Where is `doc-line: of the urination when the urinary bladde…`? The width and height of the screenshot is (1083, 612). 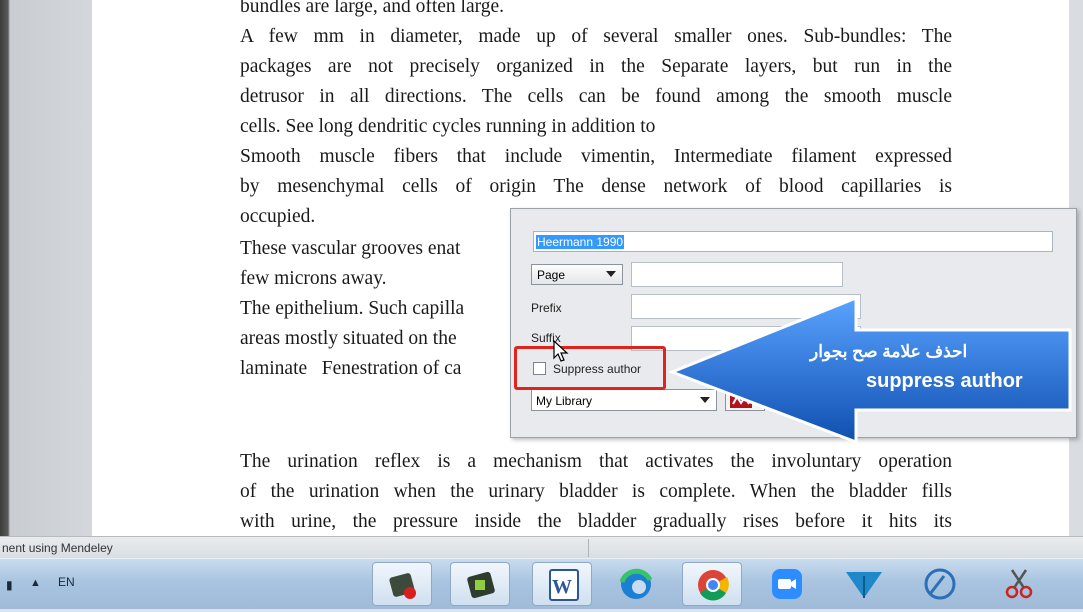 doc-line: of the urination when the urinary bladde… is located at coordinates (596, 491).